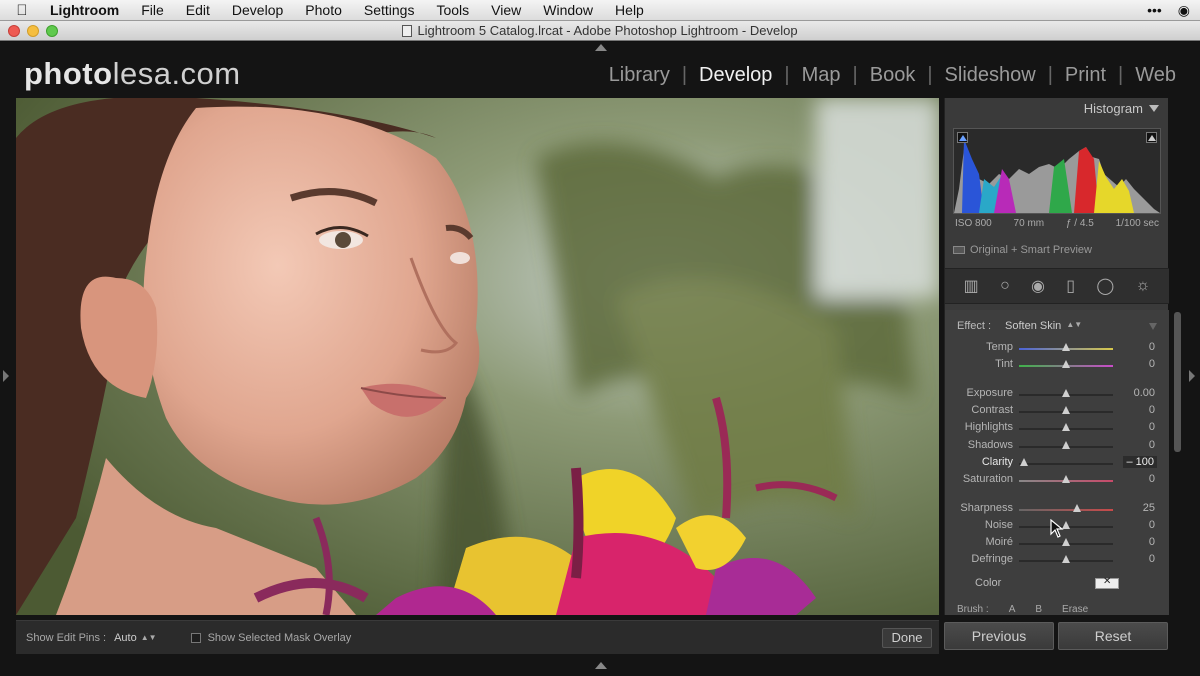 The image size is (1200, 676). I want to click on menu-settings: Settings, so click(389, 10).